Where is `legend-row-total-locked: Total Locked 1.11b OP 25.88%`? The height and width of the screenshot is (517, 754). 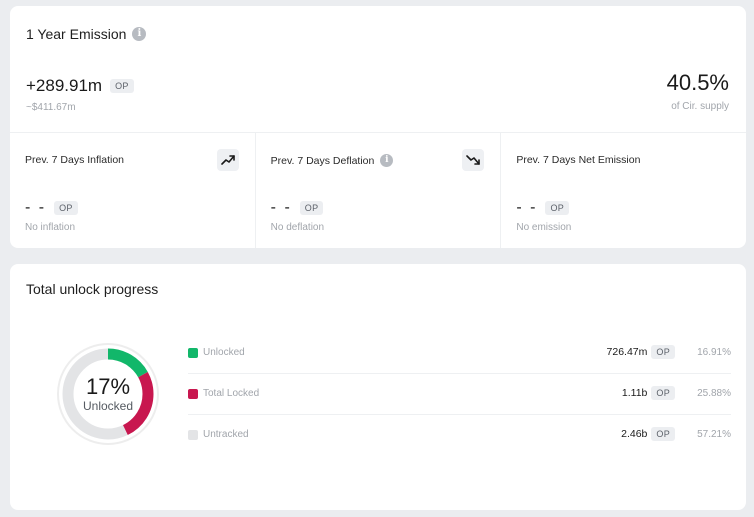
legend-row-total-locked: Total Locked 1.11b OP 25.88% is located at coordinates (459, 394).